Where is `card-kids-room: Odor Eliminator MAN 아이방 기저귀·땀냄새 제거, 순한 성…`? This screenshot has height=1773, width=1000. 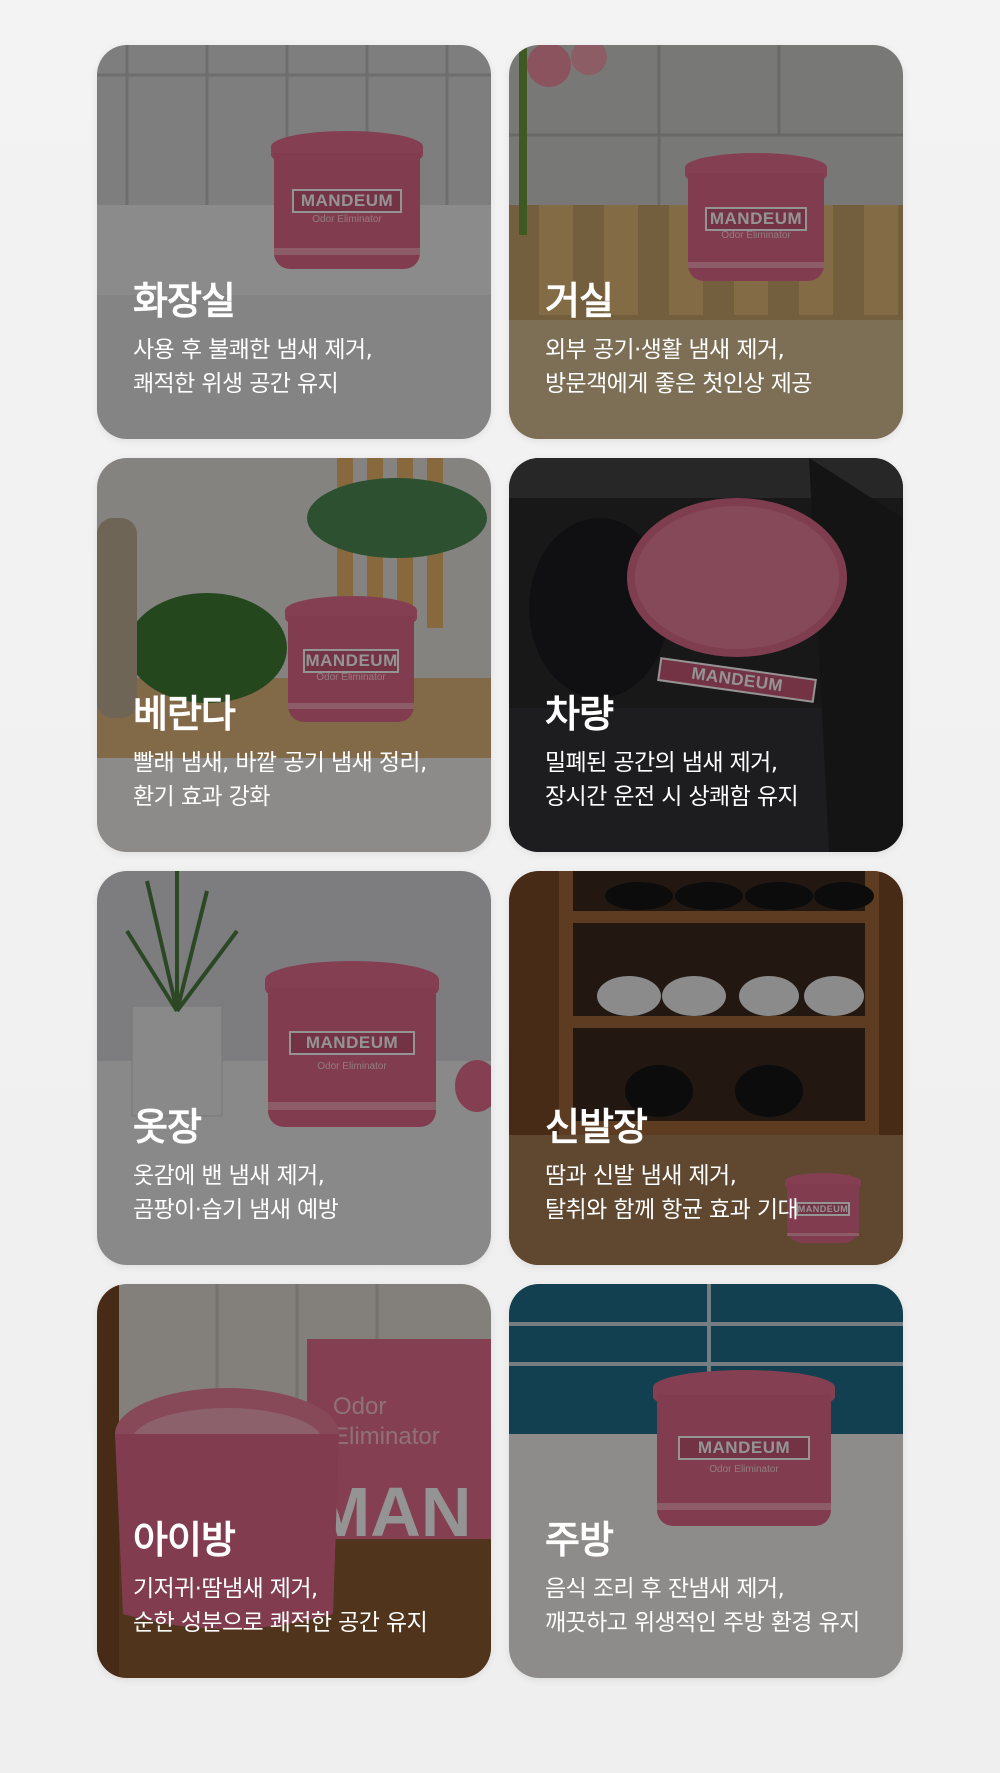
card-kids-room: Odor Eliminator MAN 아이방 기저귀·땀냄새 제거, 순한 성… is located at coordinates (294, 1481).